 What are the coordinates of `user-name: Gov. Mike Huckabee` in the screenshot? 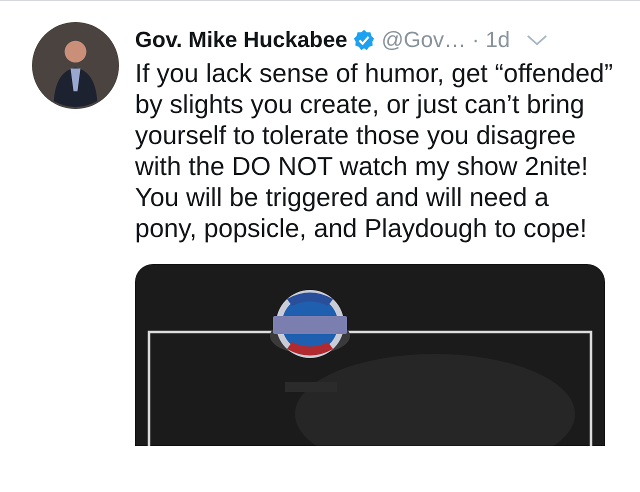 It's located at (241, 40).